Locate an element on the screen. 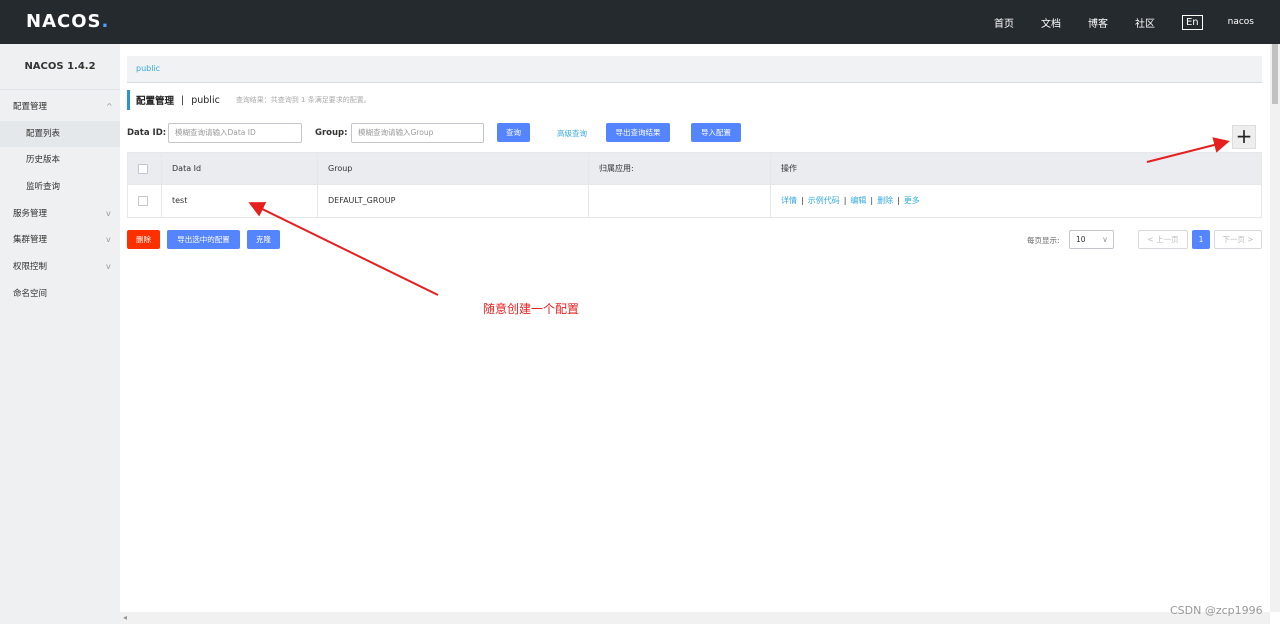 The height and width of the screenshot is (624, 1280). nav-blog-link: 博客 is located at coordinates (1098, 22).